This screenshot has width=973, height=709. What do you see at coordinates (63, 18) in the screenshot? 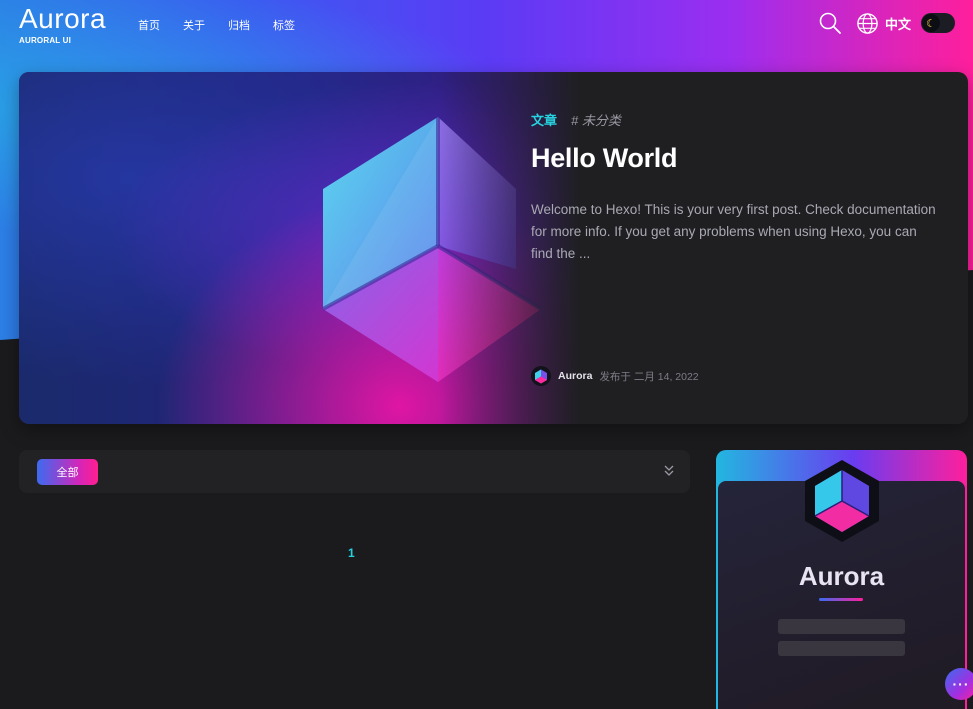
I see `logo-title: Aurora` at bounding box center [63, 18].